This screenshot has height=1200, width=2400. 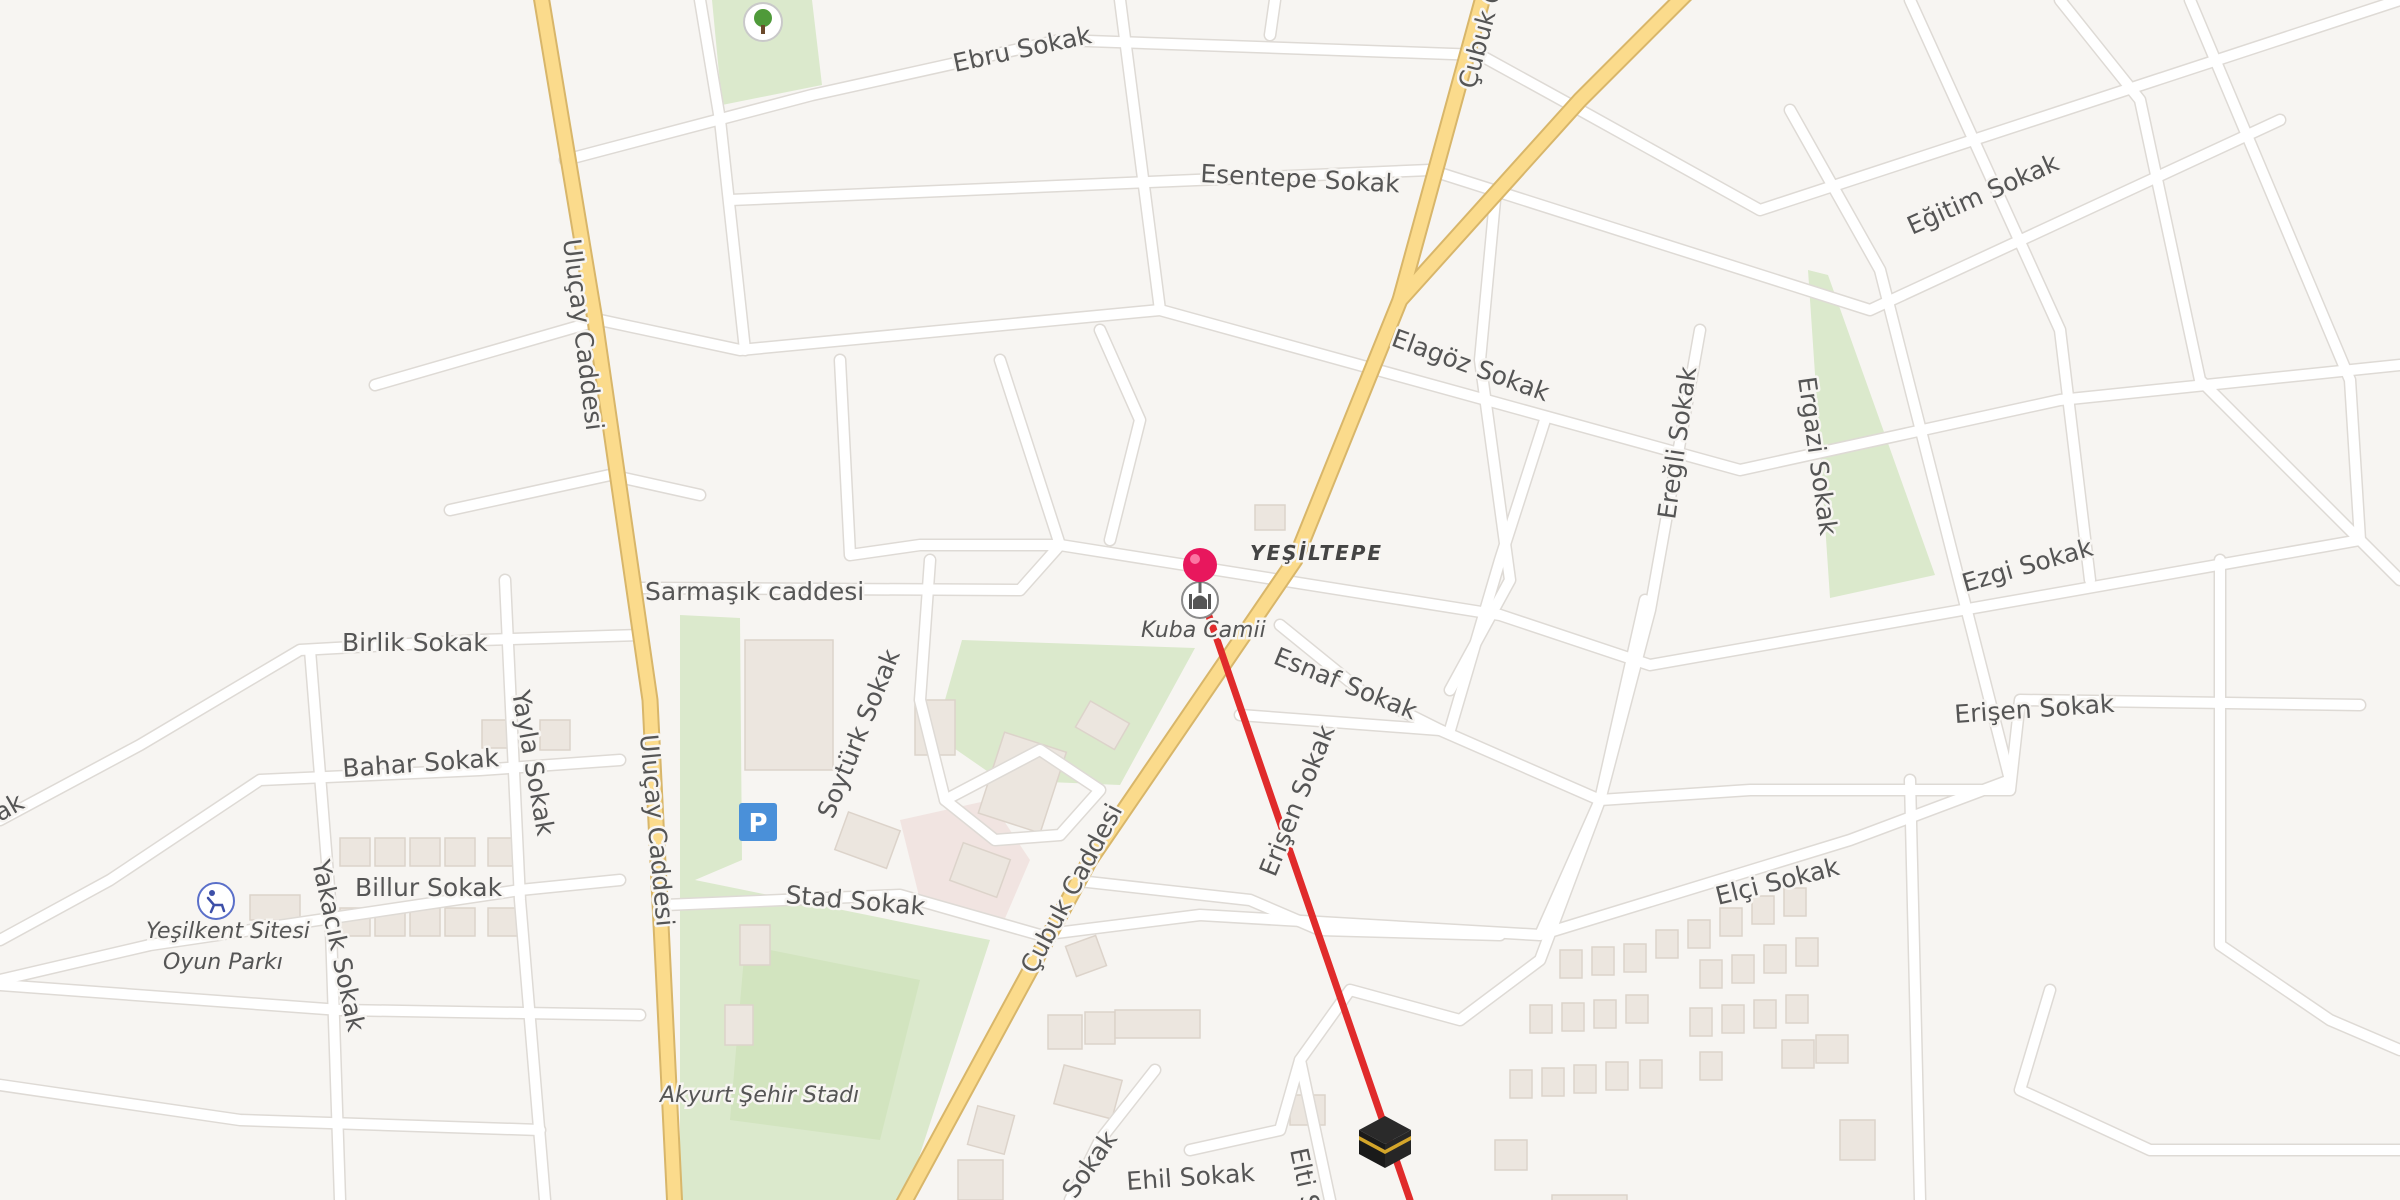 What do you see at coordinates (429, 887) in the screenshot?
I see `street-label: Billur Sokak` at bounding box center [429, 887].